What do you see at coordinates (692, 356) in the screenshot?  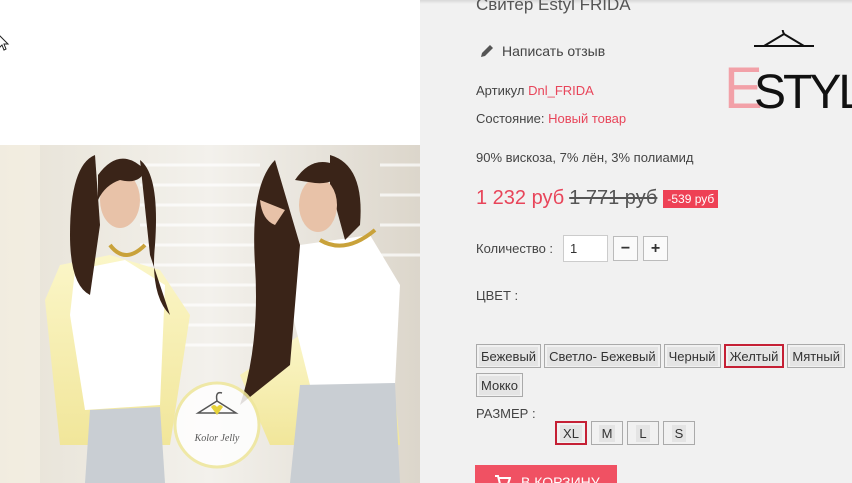 I see `color-option-black: Черный` at bounding box center [692, 356].